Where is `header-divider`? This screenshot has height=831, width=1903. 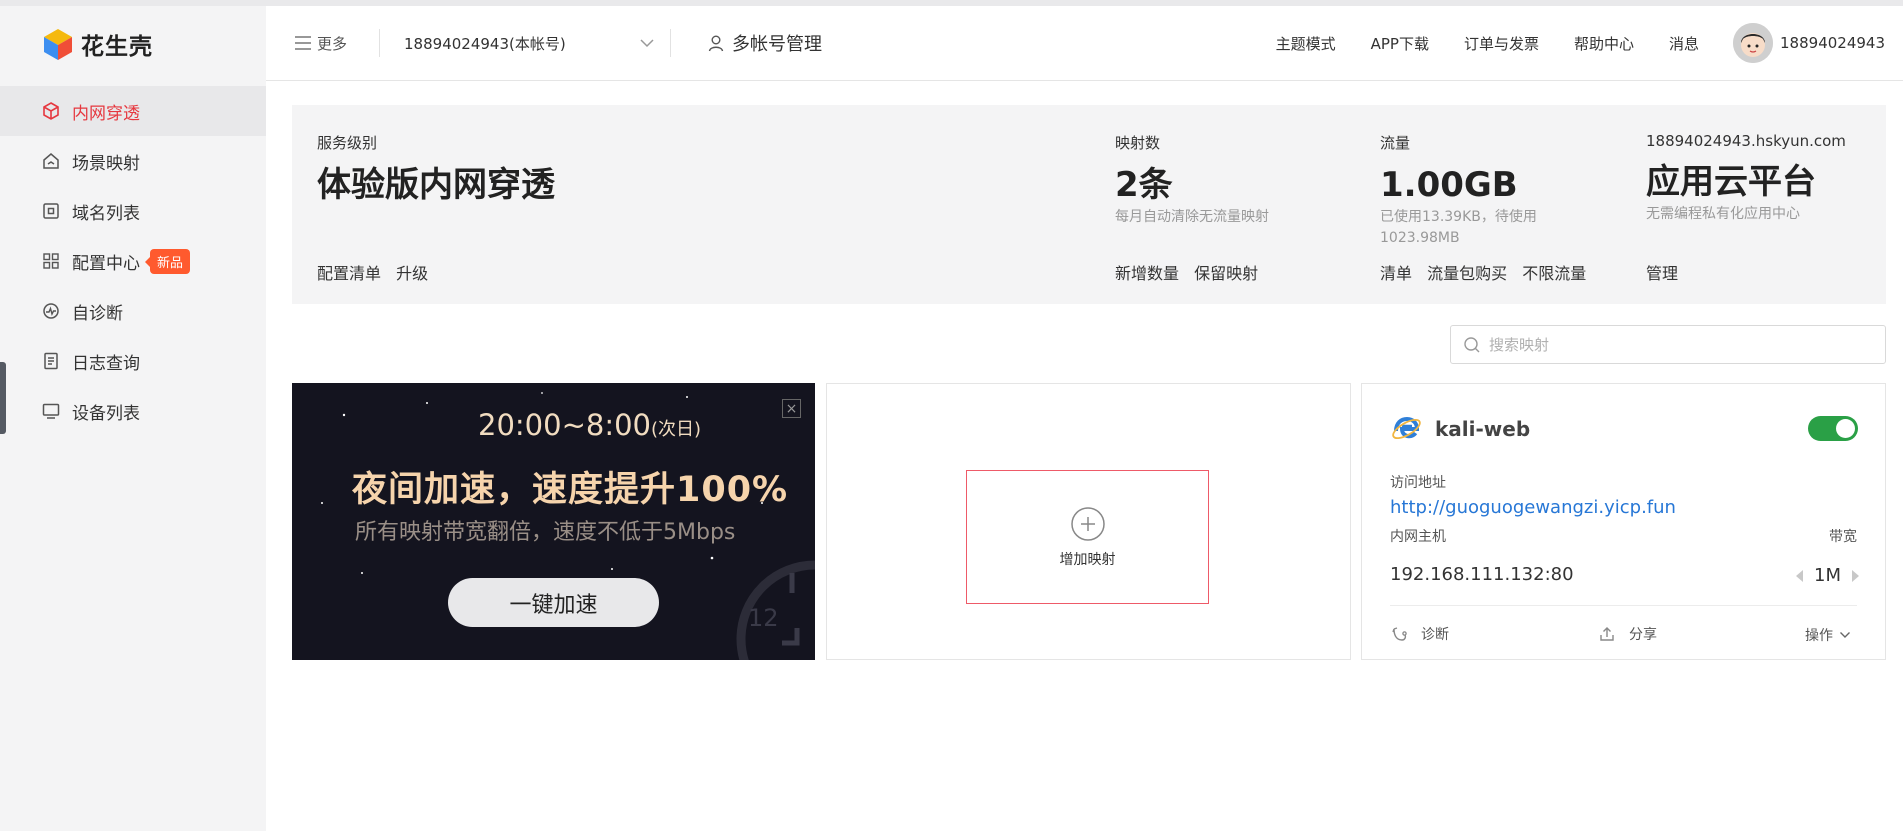 header-divider is located at coordinates (671, 43).